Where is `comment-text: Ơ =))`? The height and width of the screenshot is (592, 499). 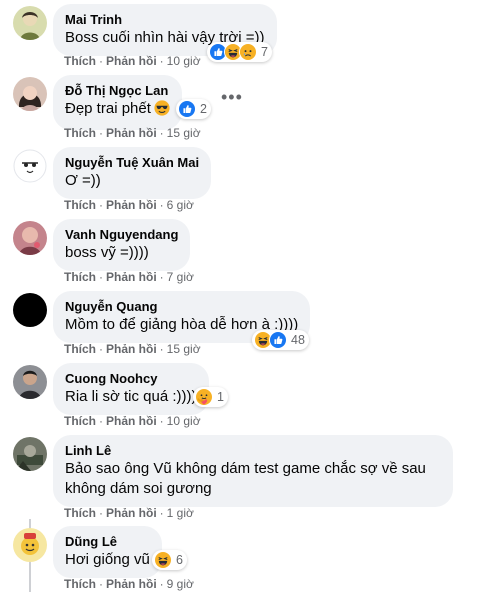 comment-text: Ơ =)) is located at coordinates (83, 180).